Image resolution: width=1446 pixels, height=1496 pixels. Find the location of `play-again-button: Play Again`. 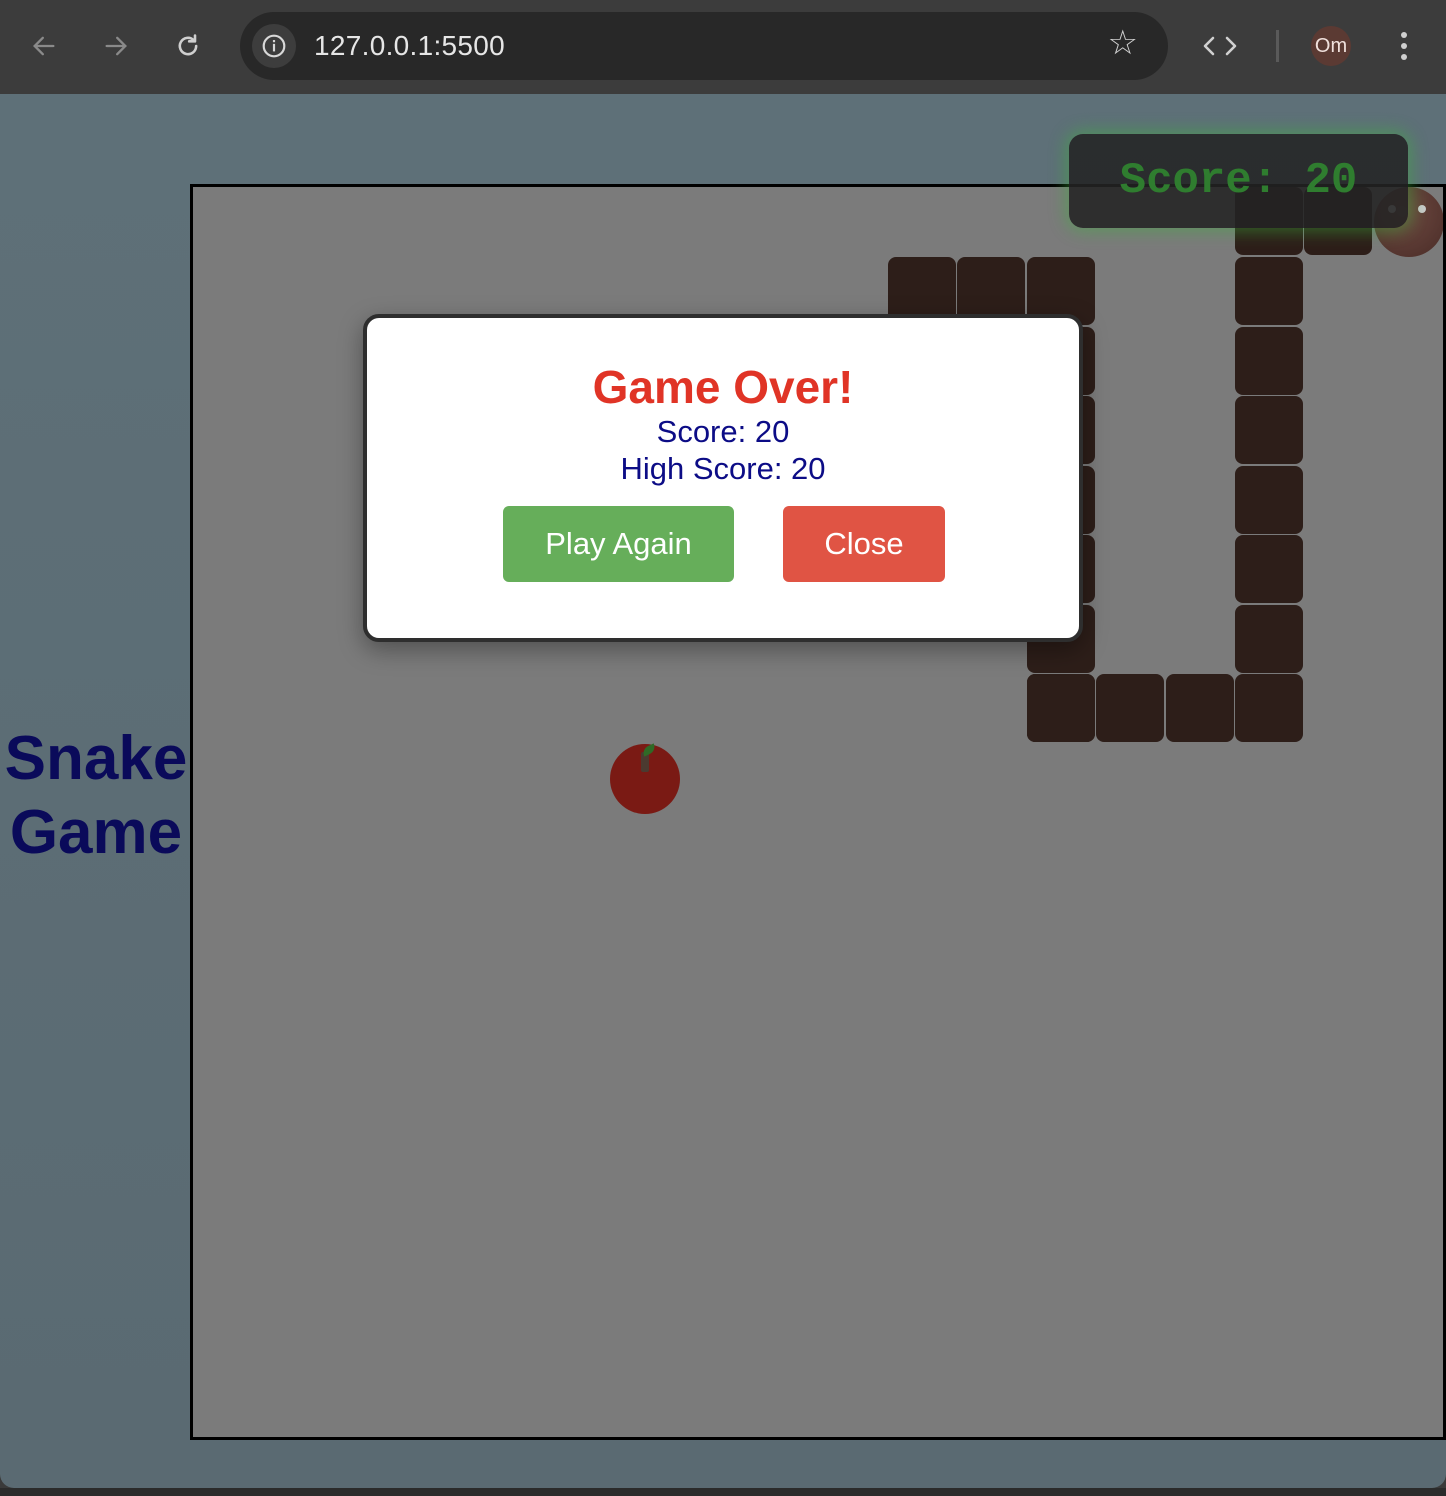

play-again-button: Play Again is located at coordinates (618, 544).